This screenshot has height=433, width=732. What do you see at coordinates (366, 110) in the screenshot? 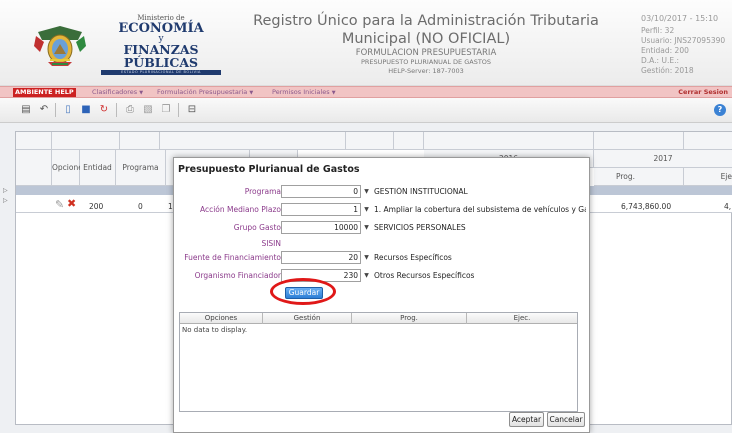
I see `toolbar: ▤ ↶ ▯ ■ ↻ ⎙ ▧ ❐ ⊟ ?` at bounding box center [366, 110].